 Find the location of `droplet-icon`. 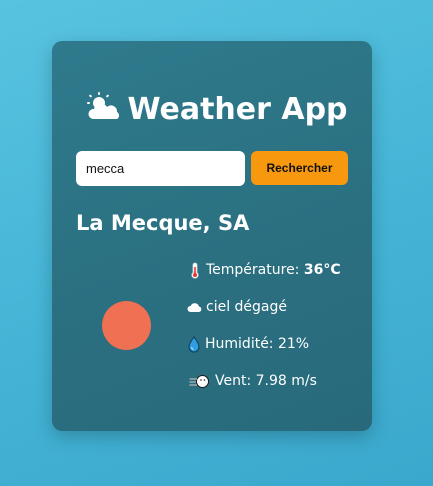

droplet-icon is located at coordinates (194, 343).